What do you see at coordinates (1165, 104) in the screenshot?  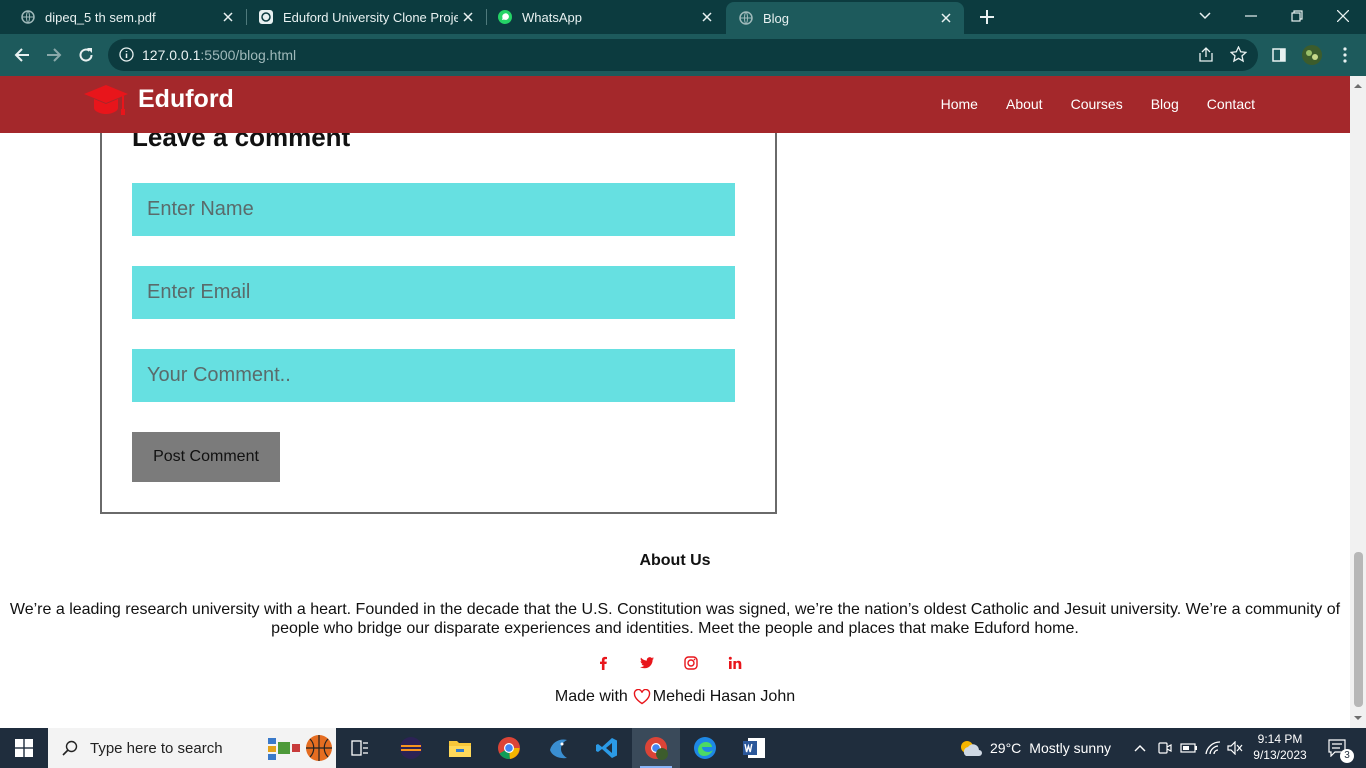 I see `nav-blog: Blog` at bounding box center [1165, 104].